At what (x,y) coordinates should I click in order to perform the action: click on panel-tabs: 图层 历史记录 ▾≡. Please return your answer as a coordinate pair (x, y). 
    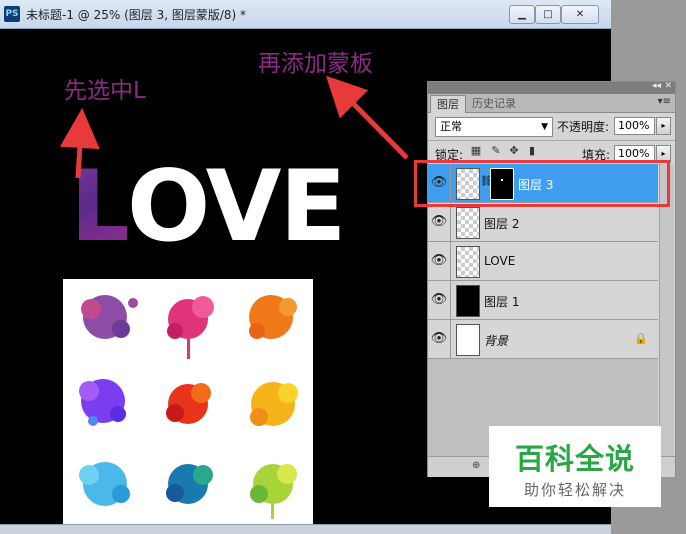
    Looking at the image, I should click on (551, 103).